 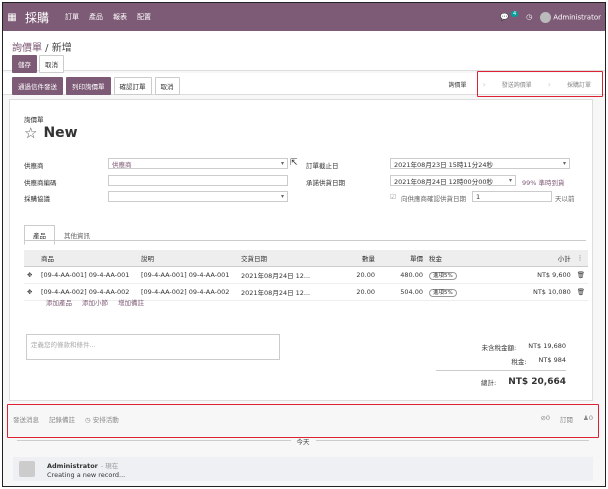 I want to click on highlight-box-chatter, so click(x=303, y=421).